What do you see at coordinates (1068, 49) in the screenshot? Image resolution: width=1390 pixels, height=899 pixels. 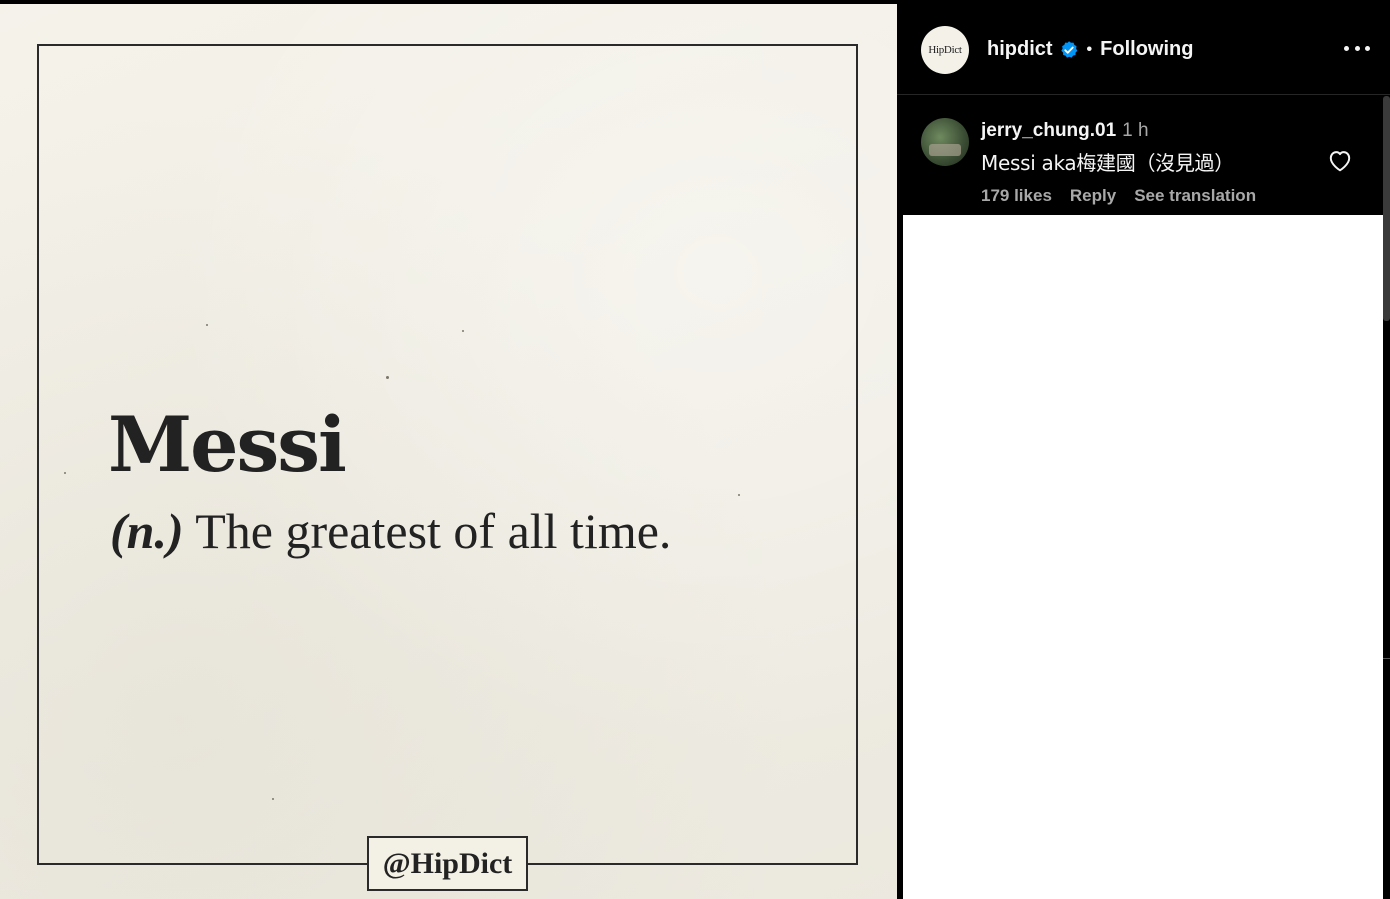 I see `verified-badge-icon` at bounding box center [1068, 49].